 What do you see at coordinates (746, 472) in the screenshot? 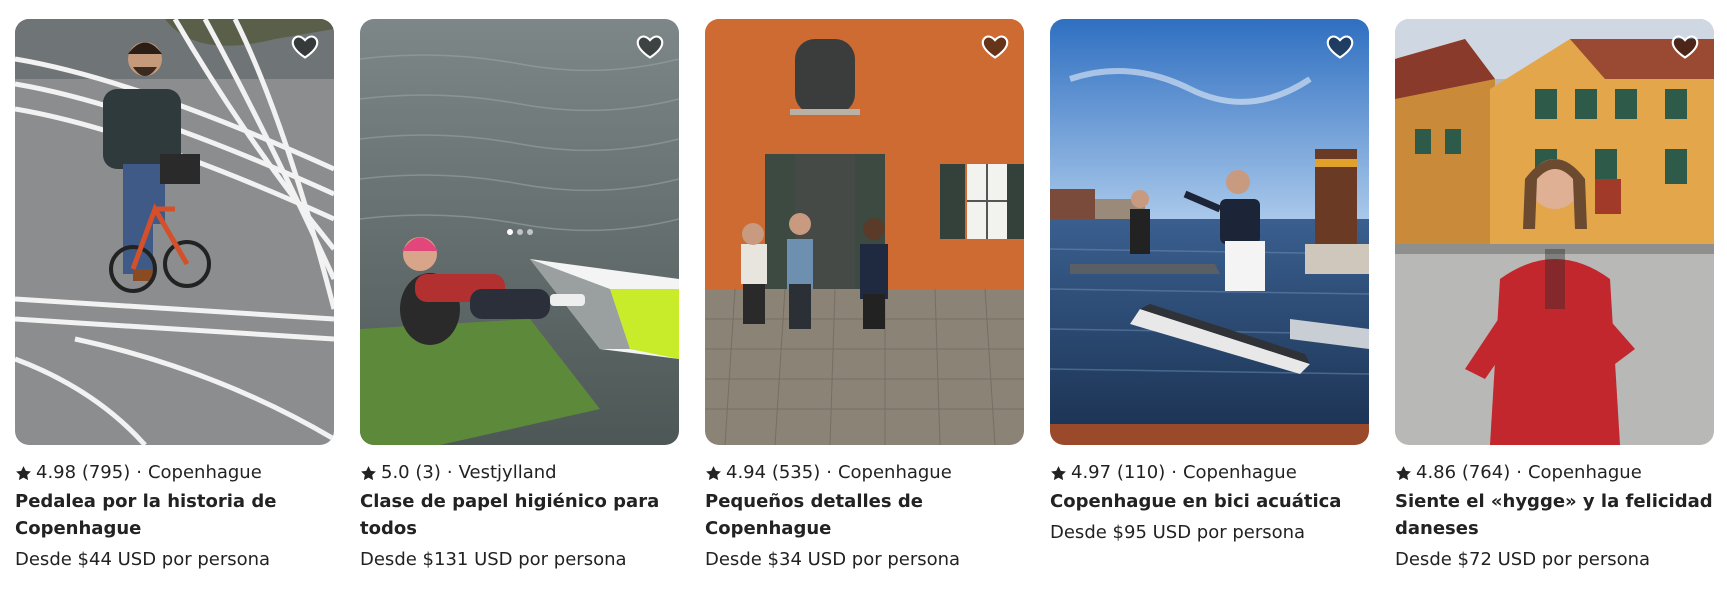
I see `rating-value: 4.94` at bounding box center [746, 472].